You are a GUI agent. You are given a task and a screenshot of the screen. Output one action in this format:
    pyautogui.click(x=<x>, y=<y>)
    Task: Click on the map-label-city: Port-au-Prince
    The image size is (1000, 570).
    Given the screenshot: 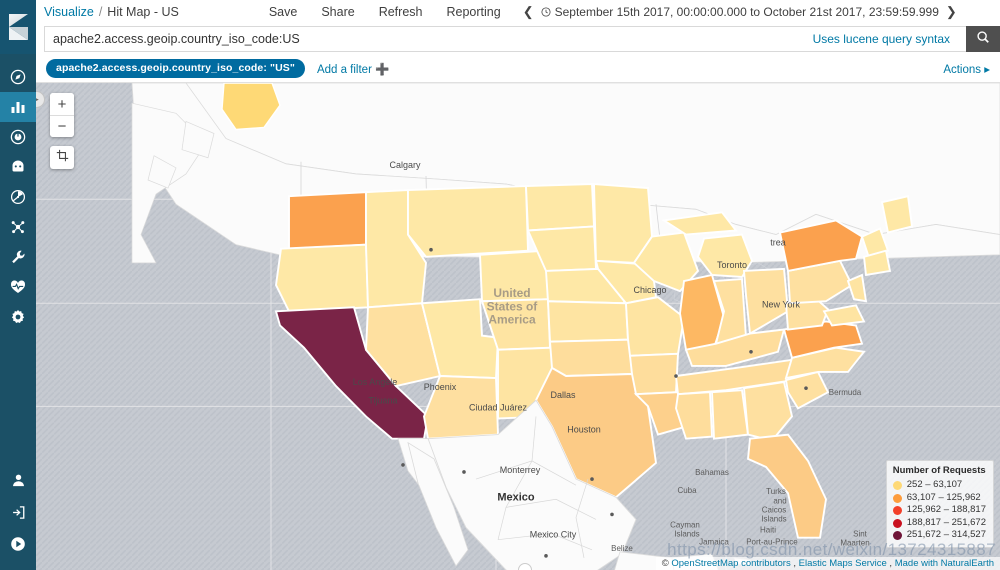 What is the action you would take?
    pyautogui.click(x=772, y=542)
    